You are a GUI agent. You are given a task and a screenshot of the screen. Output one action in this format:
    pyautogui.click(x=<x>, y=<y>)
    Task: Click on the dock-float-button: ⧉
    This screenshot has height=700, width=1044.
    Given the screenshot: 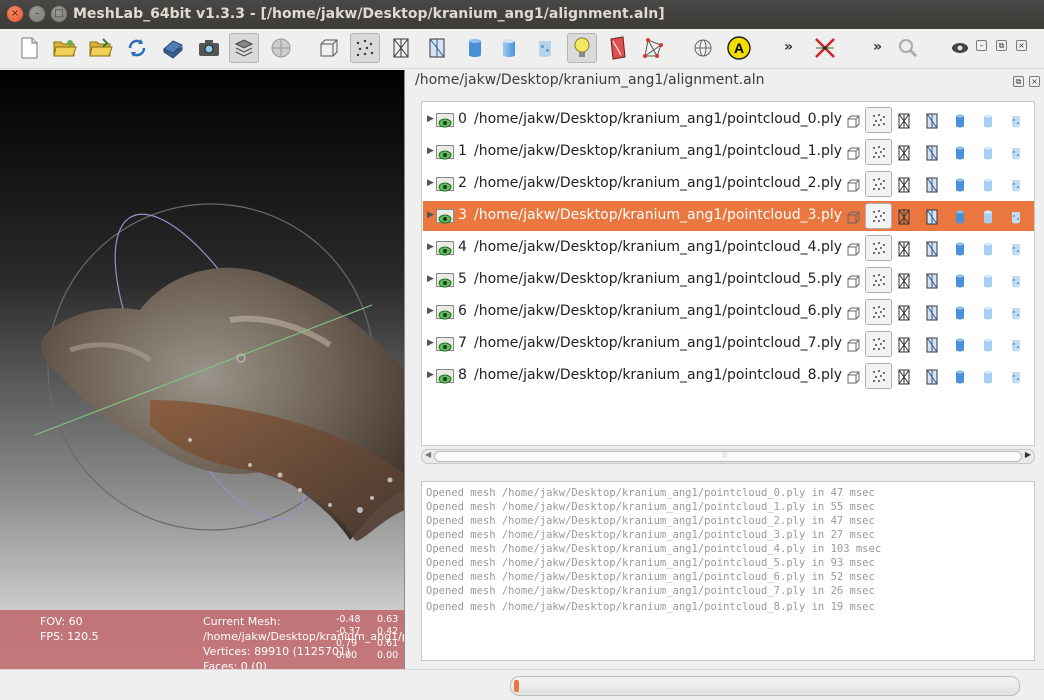 What is the action you would take?
    pyautogui.click(x=1018, y=81)
    